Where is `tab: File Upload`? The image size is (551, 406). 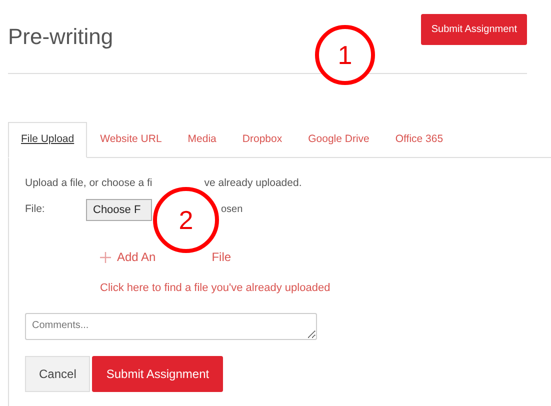 tab: File Upload is located at coordinates (48, 140).